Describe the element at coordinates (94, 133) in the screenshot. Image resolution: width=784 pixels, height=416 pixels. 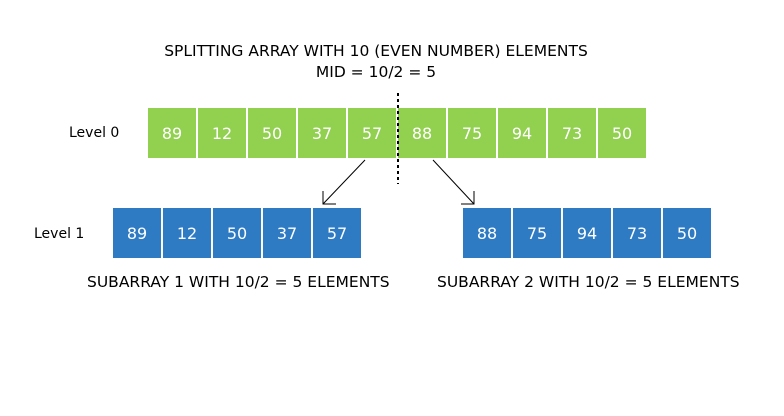
I see `level-0-label: Level 0` at that location.